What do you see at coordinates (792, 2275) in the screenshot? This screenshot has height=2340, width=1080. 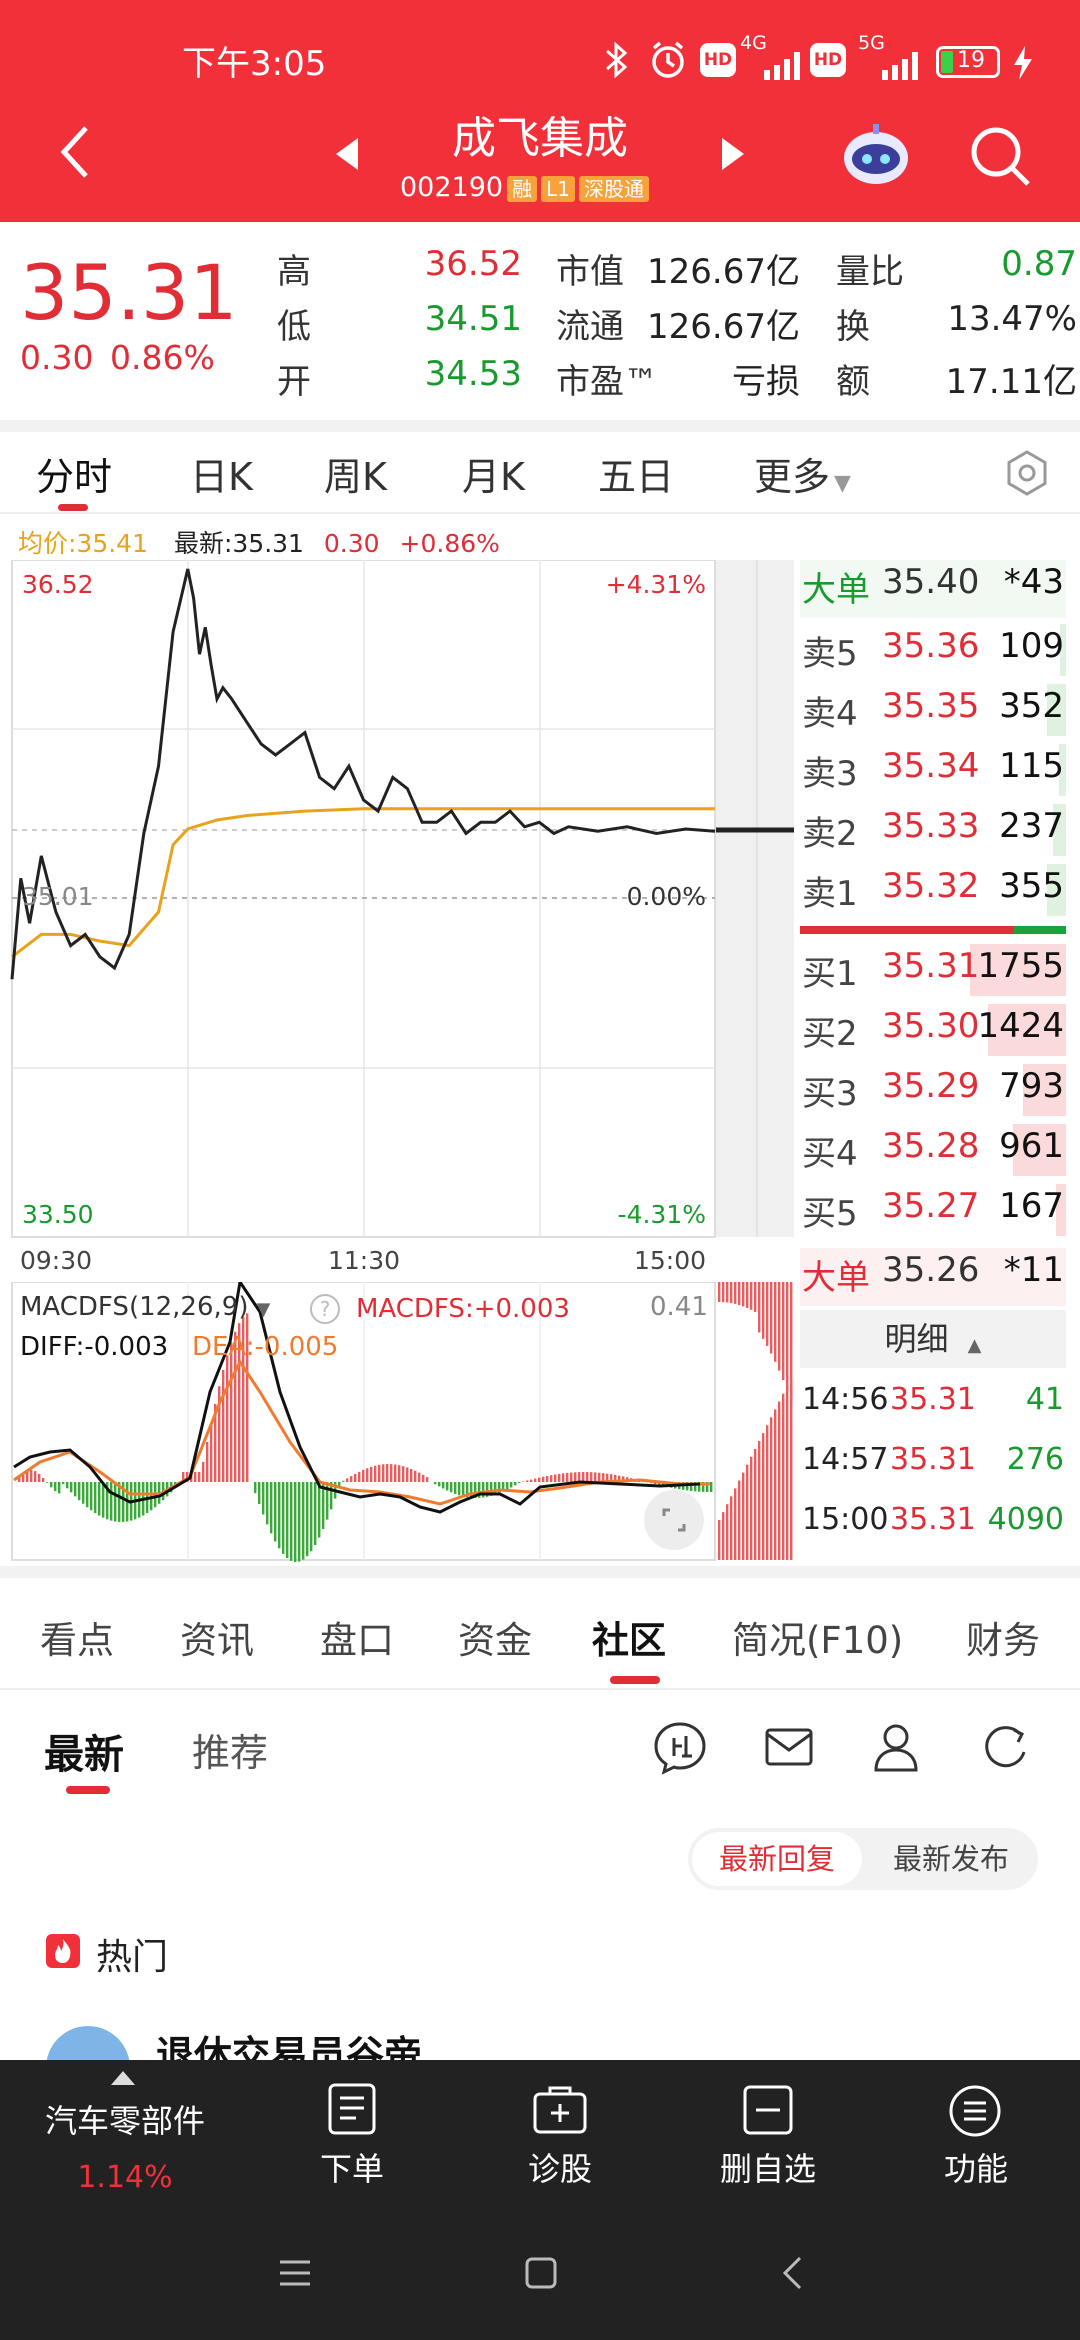 I see `back-nav-icon` at bounding box center [792, 2275].